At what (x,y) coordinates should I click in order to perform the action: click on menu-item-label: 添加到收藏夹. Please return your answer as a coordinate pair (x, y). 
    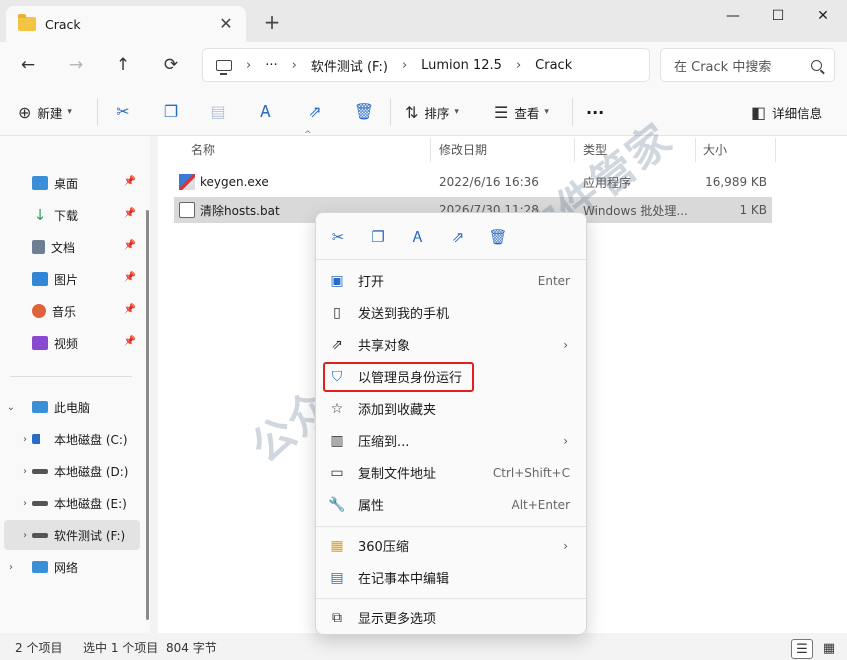
    Looking at the image, I should click on (397, 410).